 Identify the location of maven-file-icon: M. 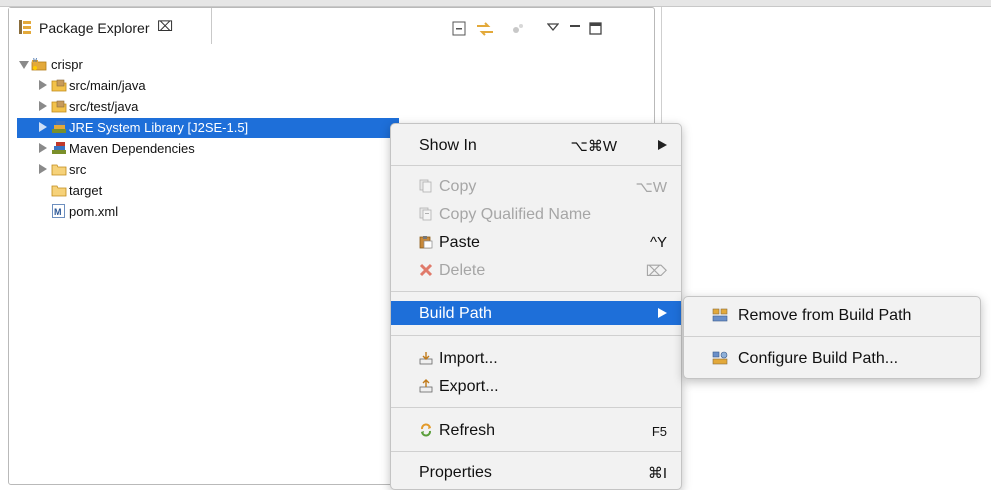
(58, 211).